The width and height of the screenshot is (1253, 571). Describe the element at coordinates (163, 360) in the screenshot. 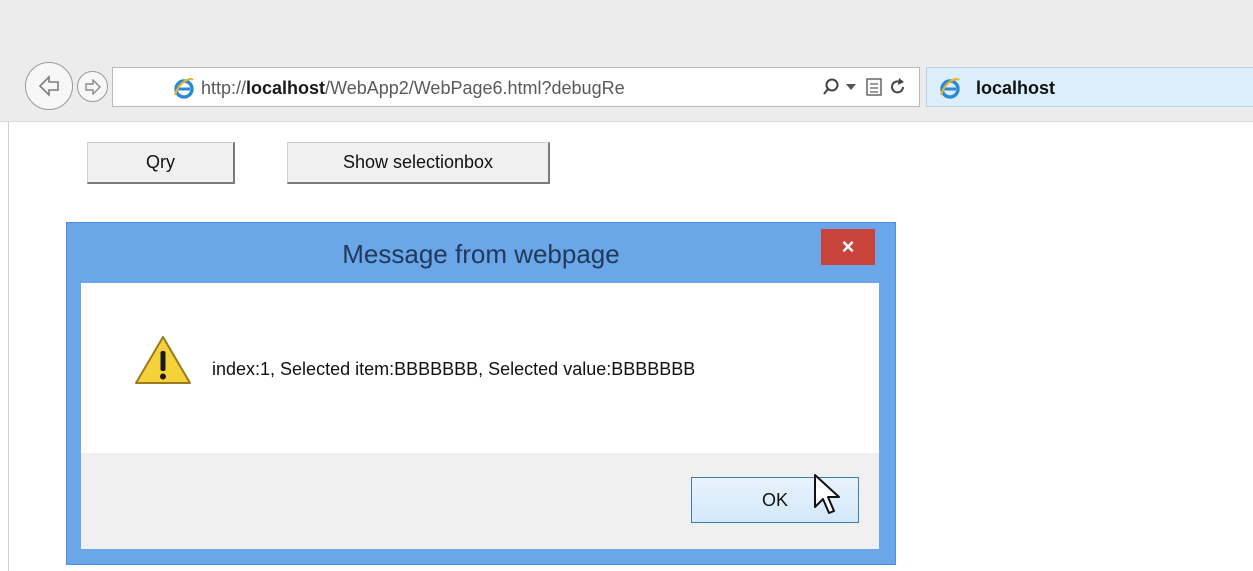

I see `warning-icon` at that location.